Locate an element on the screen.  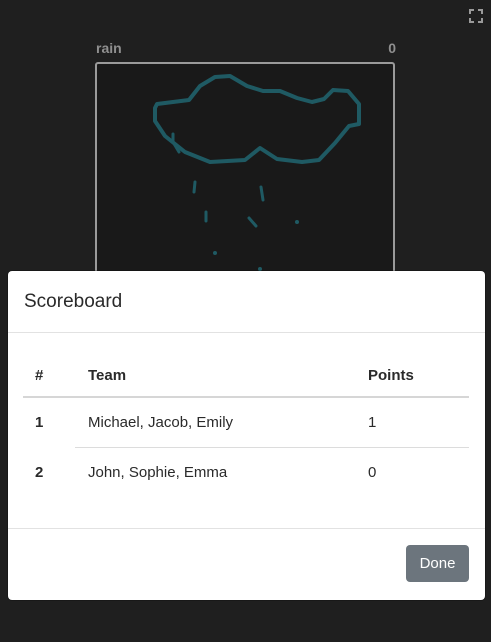
fullscreen-icon is located at coordinates (476, 16).